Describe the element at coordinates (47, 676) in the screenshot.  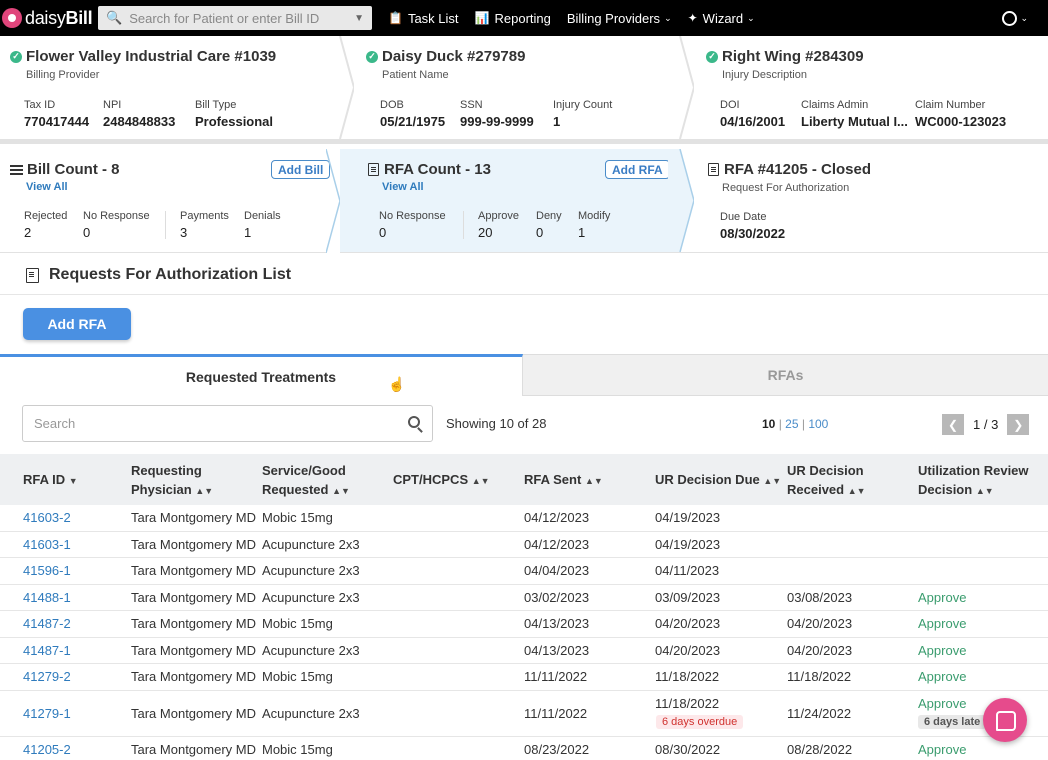
I see `rfa-id-link: 41279-2` at that location.